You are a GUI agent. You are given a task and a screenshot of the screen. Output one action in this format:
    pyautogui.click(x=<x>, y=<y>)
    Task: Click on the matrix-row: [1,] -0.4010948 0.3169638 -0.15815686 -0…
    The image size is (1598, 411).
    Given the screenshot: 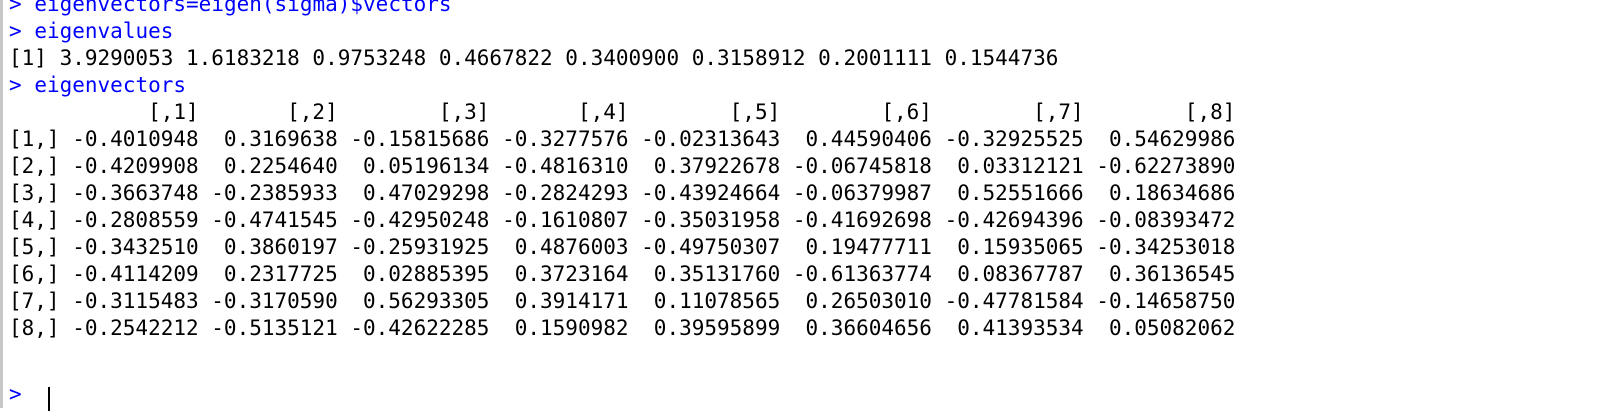 What is the action you would take?
    pyautogui.click(x=622, y=139)
    